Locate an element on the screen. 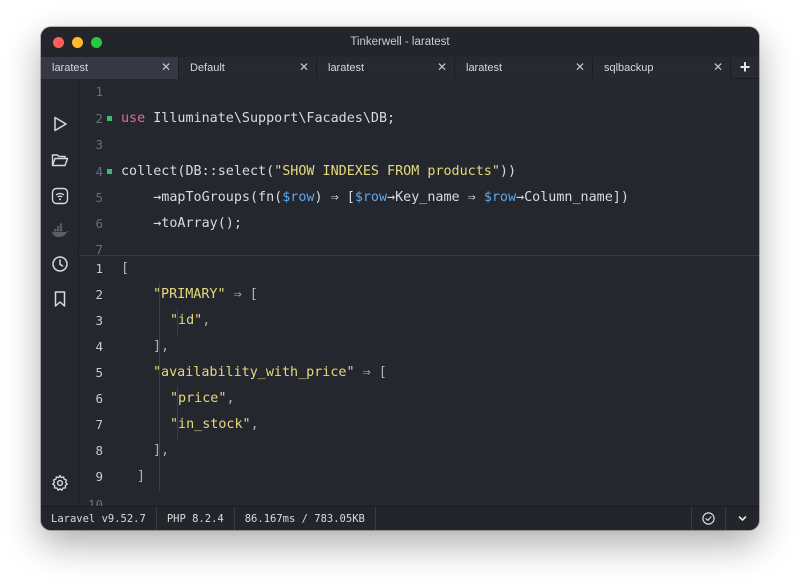 The width and height of the screenshot is (800, 584). code-text: "availability_with_price" ⇒ [ is located at coordinates (270, 373).